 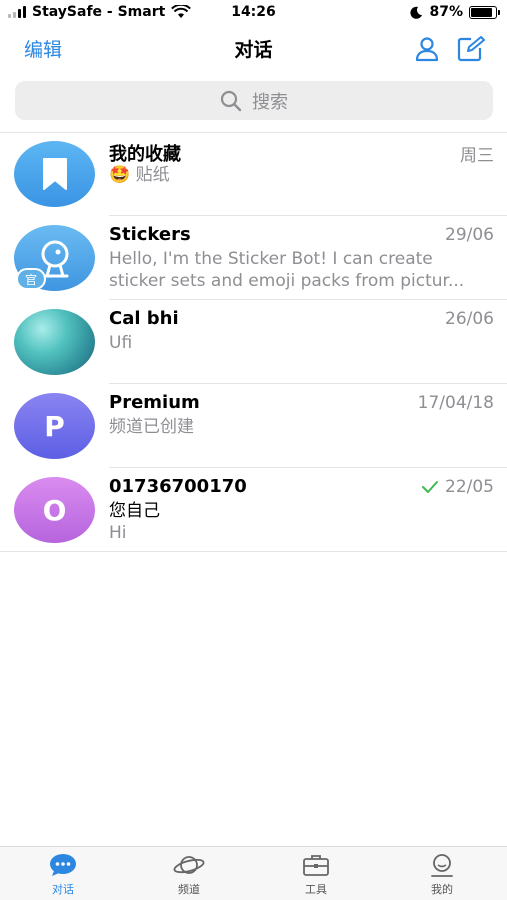 I want to click on tab-label: 对话, so click(x=63, y=889).